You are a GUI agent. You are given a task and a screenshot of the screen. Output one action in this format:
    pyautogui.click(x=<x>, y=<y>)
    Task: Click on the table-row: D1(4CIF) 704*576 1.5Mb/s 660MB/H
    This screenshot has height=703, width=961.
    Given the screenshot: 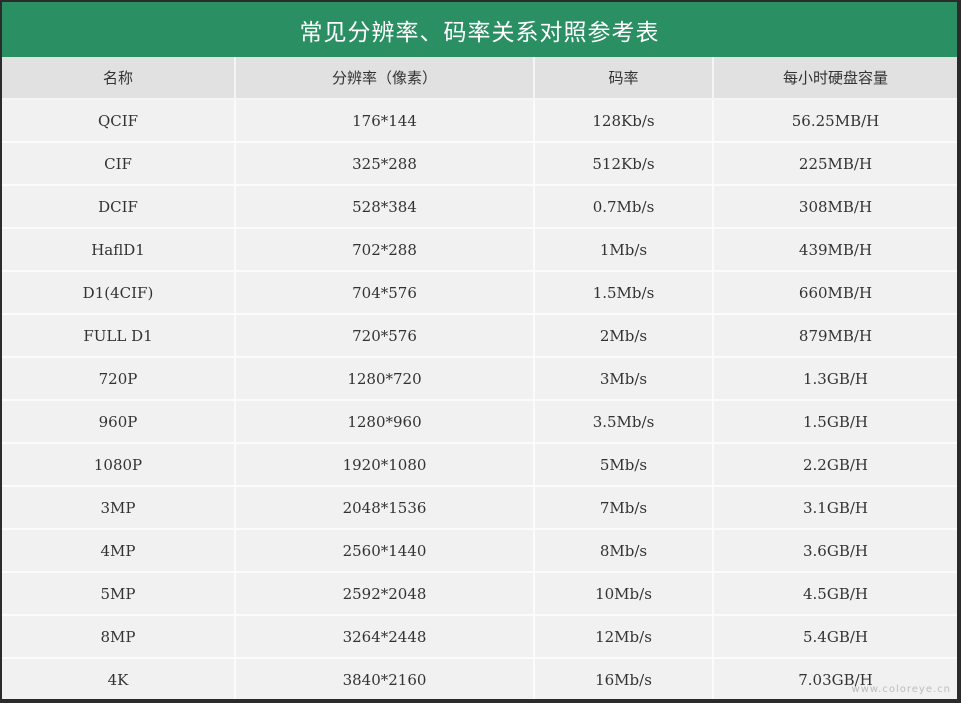 What is the action you would take?
    pyautogui.click(x=479, y=293)
    